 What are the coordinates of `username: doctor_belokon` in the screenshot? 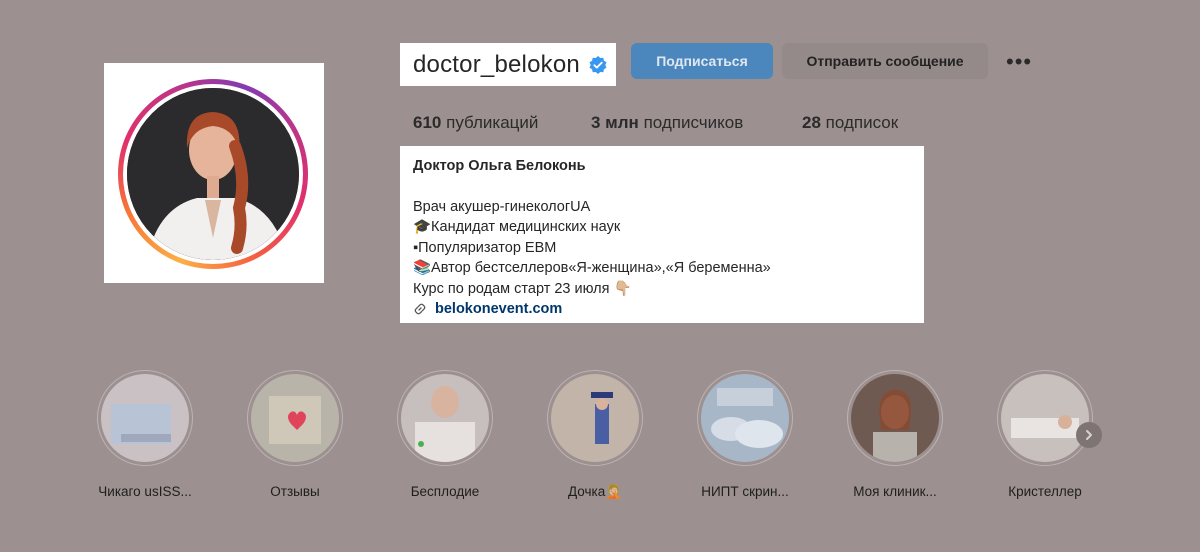 It's located at (496, 64).